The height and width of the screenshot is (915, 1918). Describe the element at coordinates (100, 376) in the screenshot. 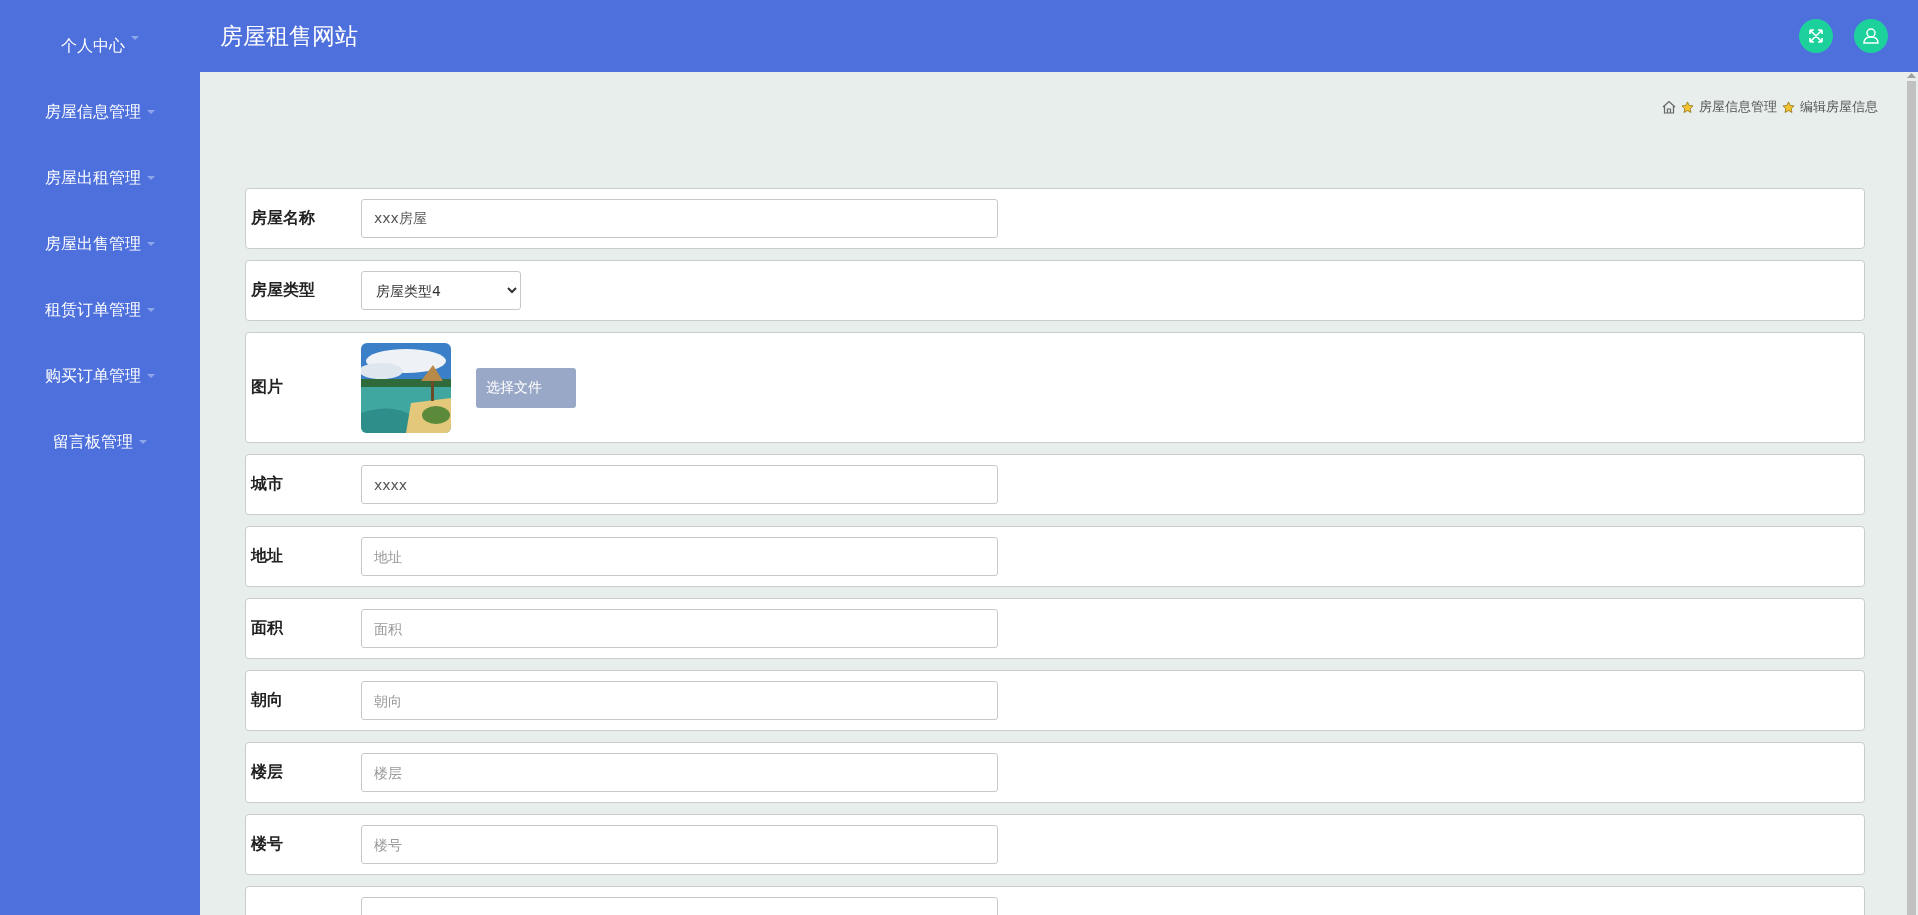

I see `sidebar-item: 购买订单管理` at that location.